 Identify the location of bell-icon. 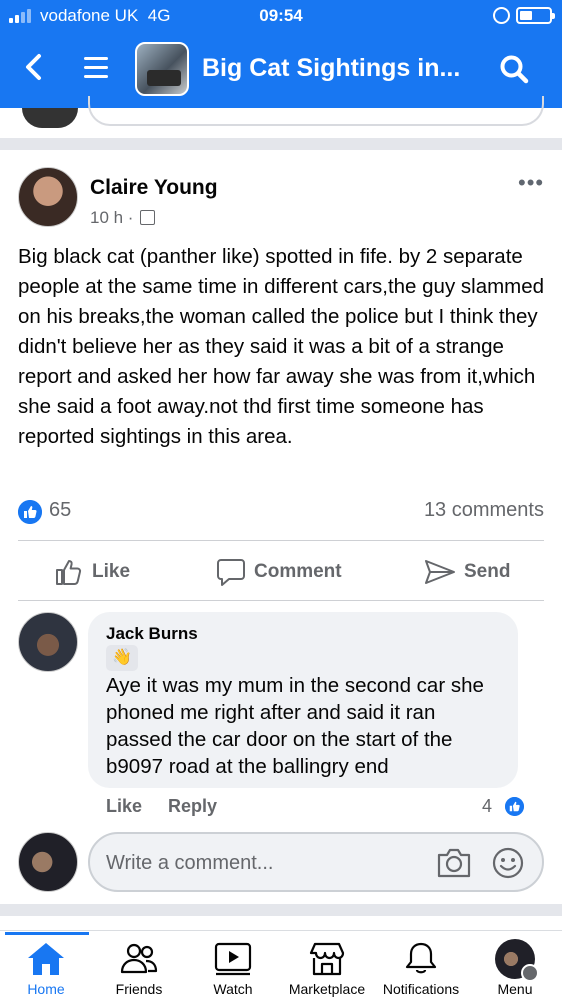
(421, 958).